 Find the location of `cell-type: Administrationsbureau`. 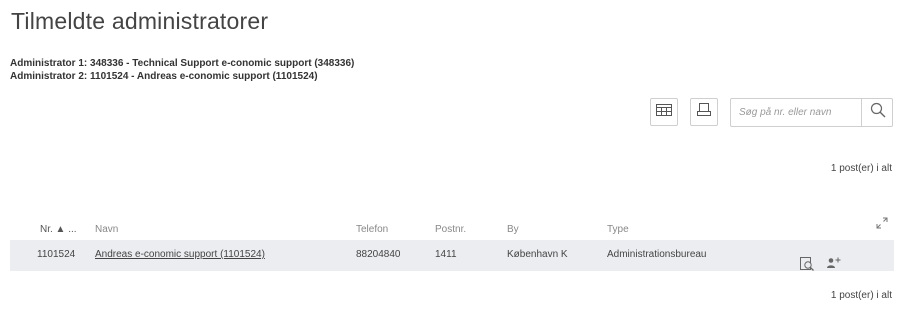

cell-type: Administrationsbureau is located at coordinates (657, 254).